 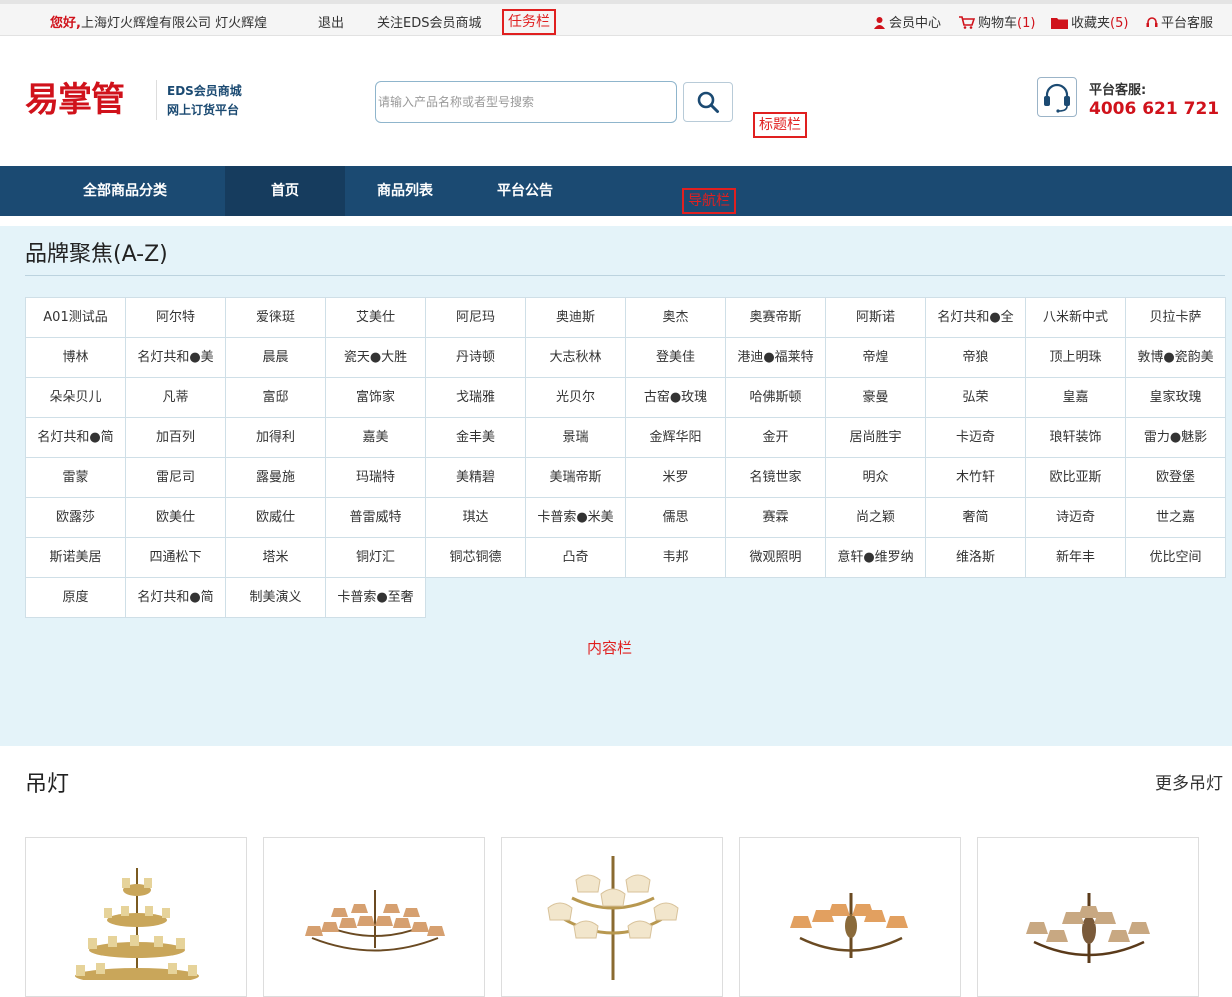 I want to click on brand-link: 诗迈奇, so click(x=1075, y=517).